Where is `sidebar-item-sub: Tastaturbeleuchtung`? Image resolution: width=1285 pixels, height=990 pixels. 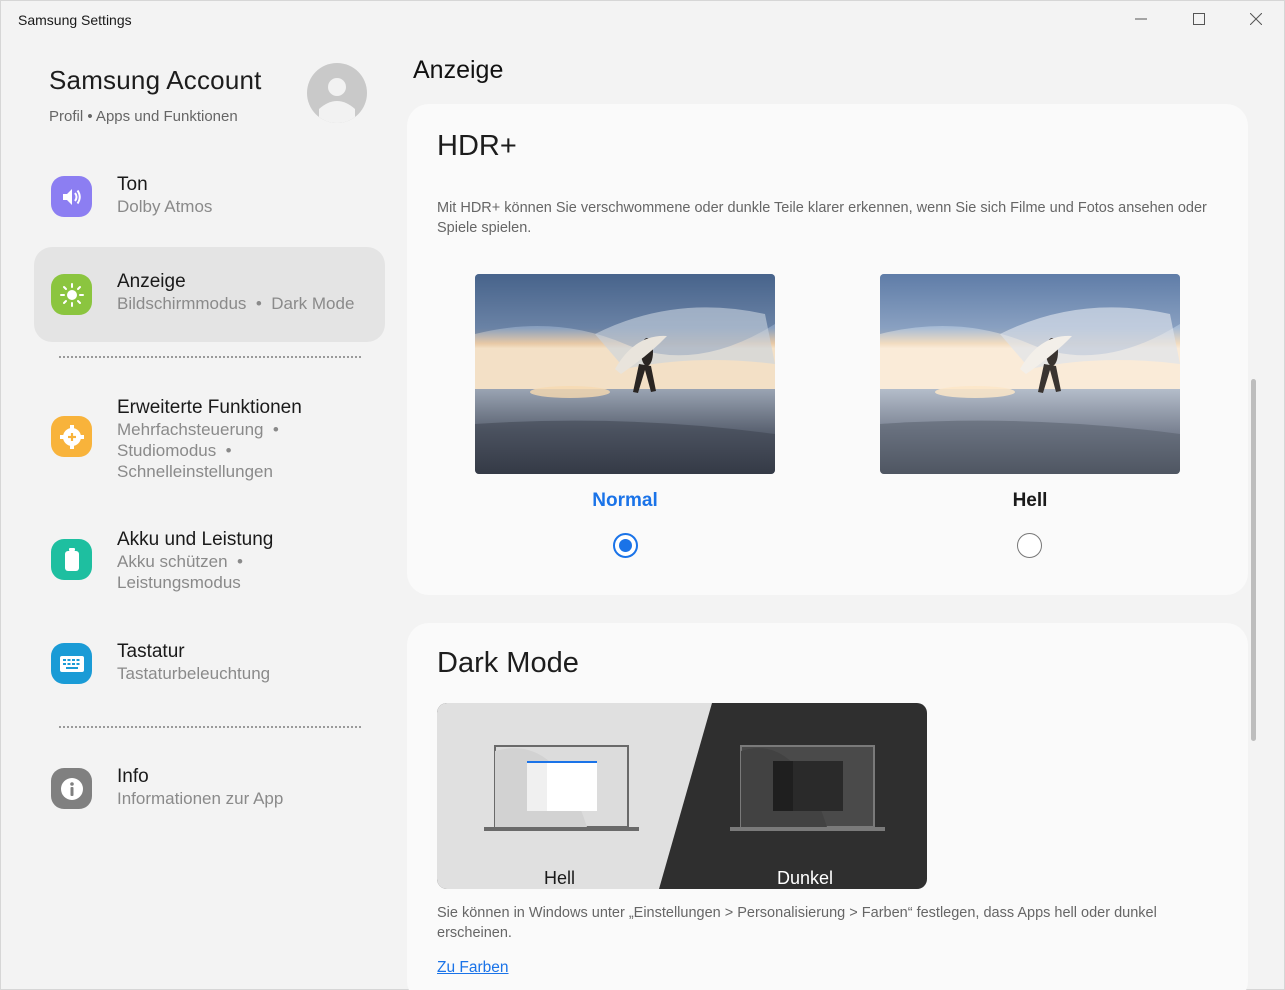 sidebar-item-sub: Tastaturbeleuchtung is located at coordinates (194, 673).